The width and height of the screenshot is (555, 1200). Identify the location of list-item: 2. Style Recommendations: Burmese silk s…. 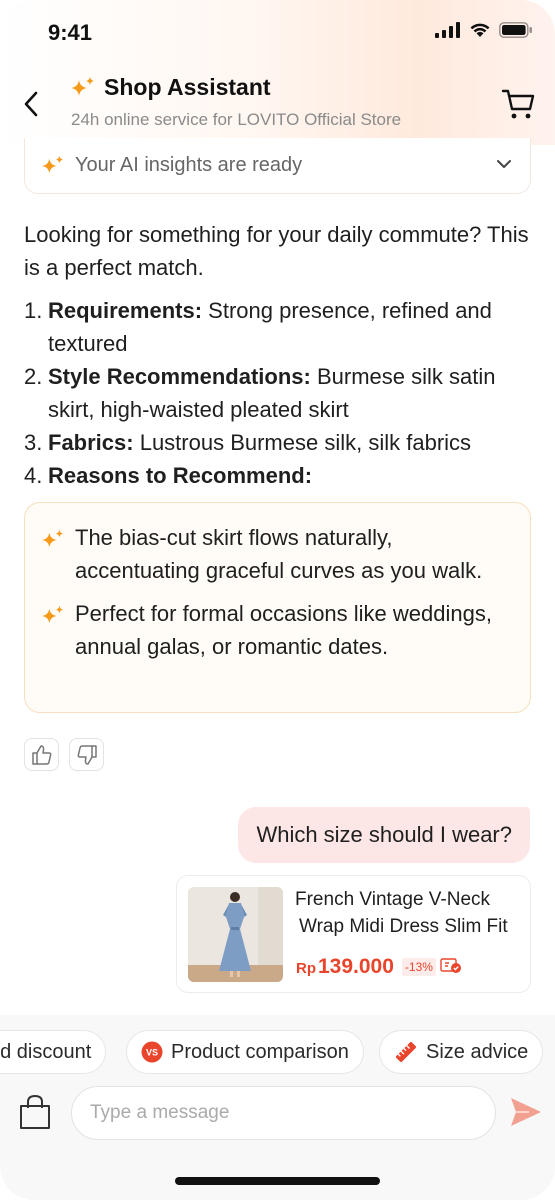
(279, 393).